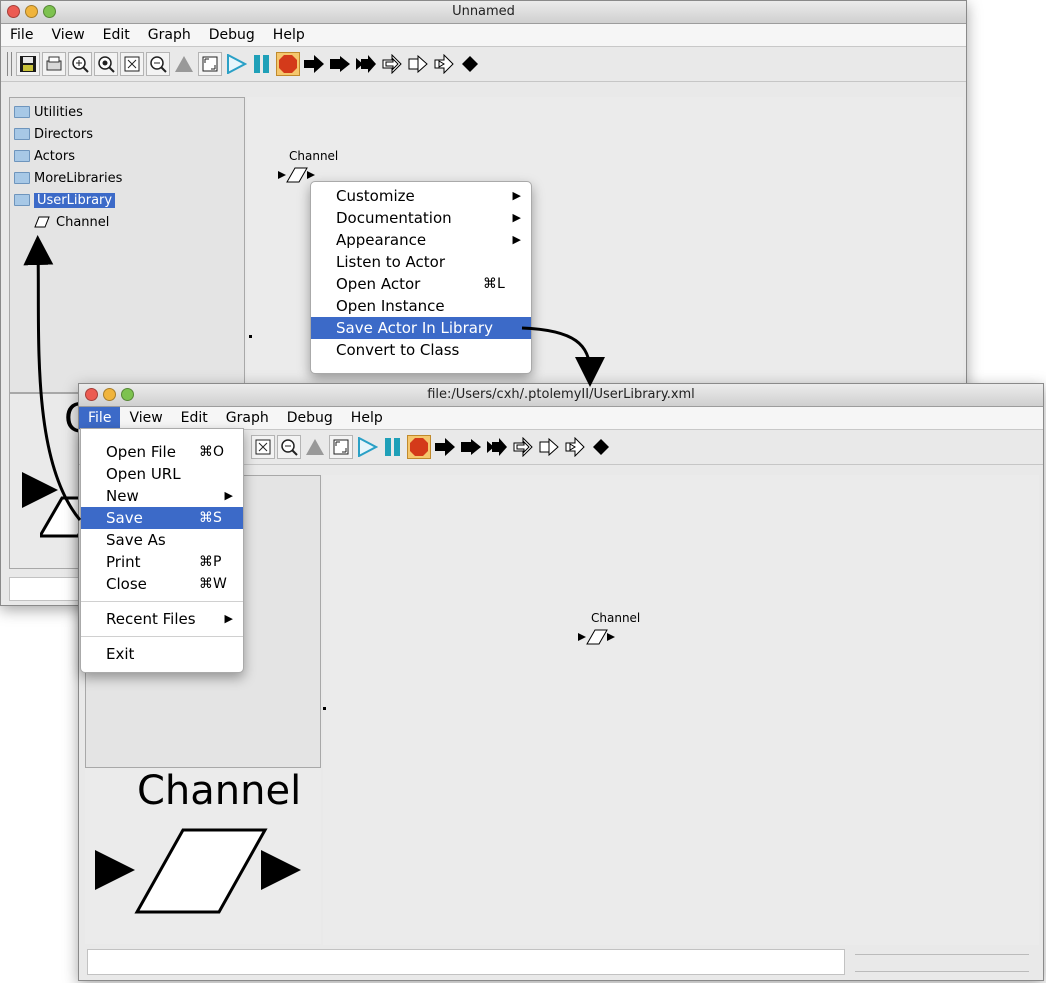 The height and width of the screenshot is (983, 1046). I want to click on window-controls, so click(31, 11).